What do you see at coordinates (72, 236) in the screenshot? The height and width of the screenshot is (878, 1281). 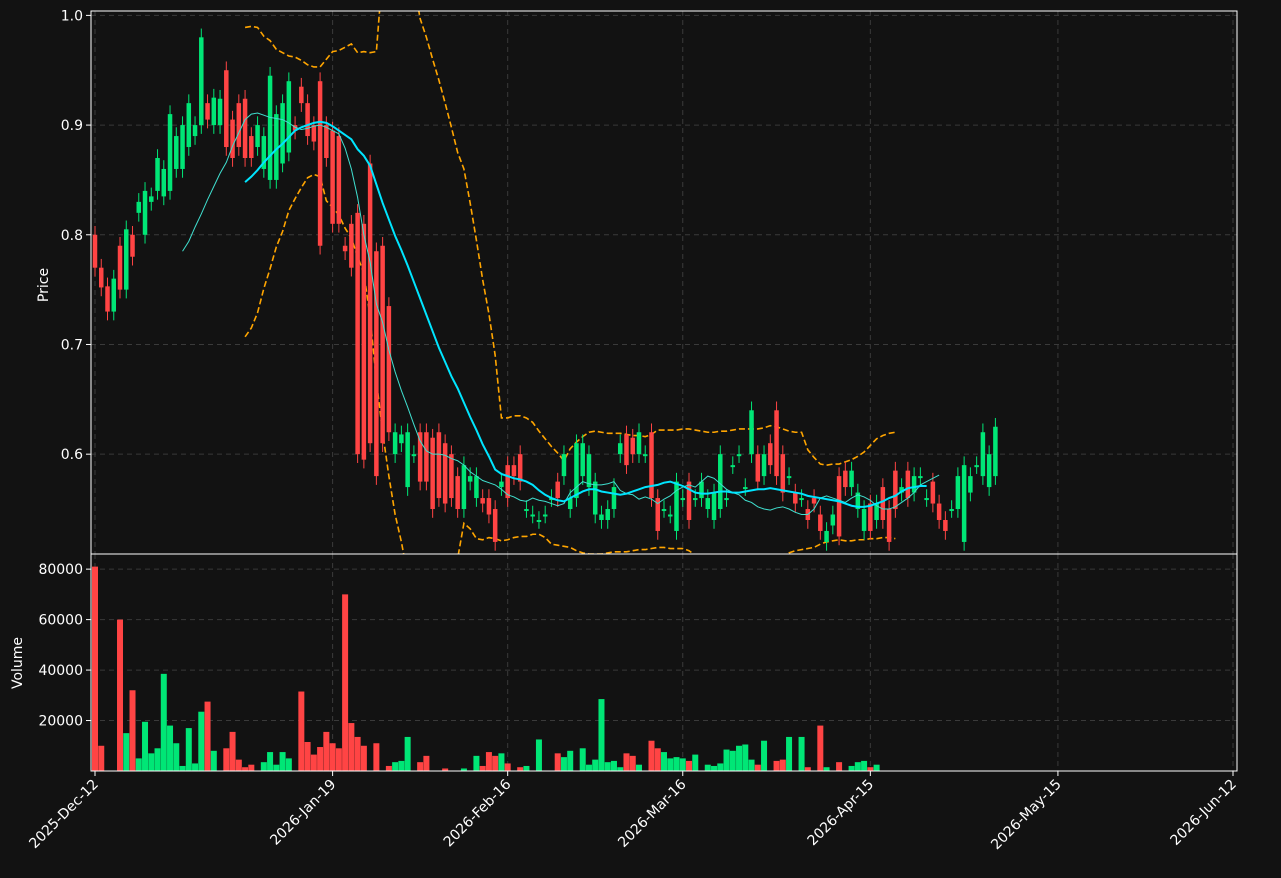 I see `price-tick-label: 0.8` at bounding box center [72, 236].